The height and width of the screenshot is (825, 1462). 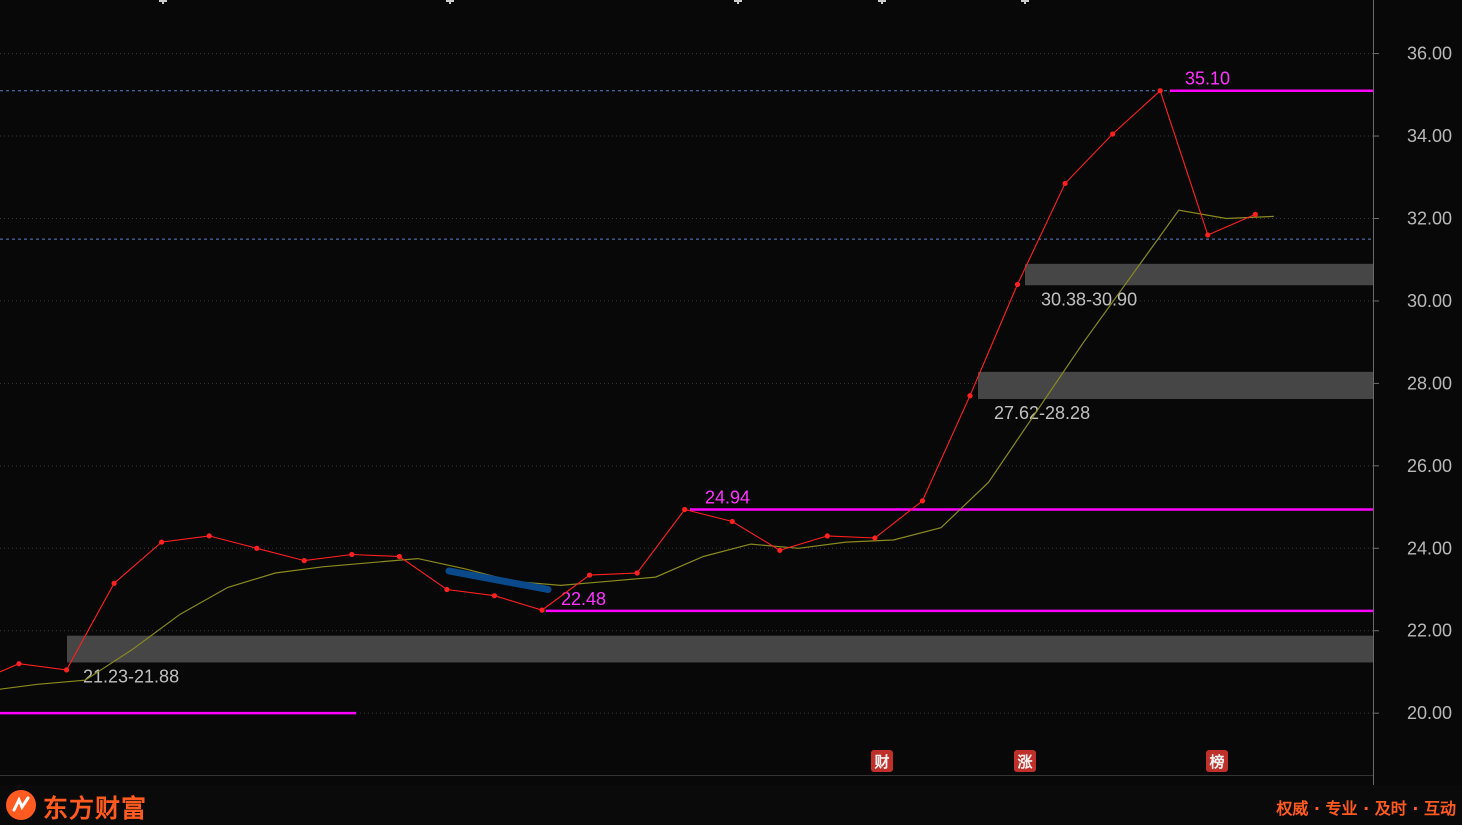 What do you see at coordinates (1429, 548) in the screenshot?
I see `y-tick-label: 24.00` at bounding box center [1429, 548].